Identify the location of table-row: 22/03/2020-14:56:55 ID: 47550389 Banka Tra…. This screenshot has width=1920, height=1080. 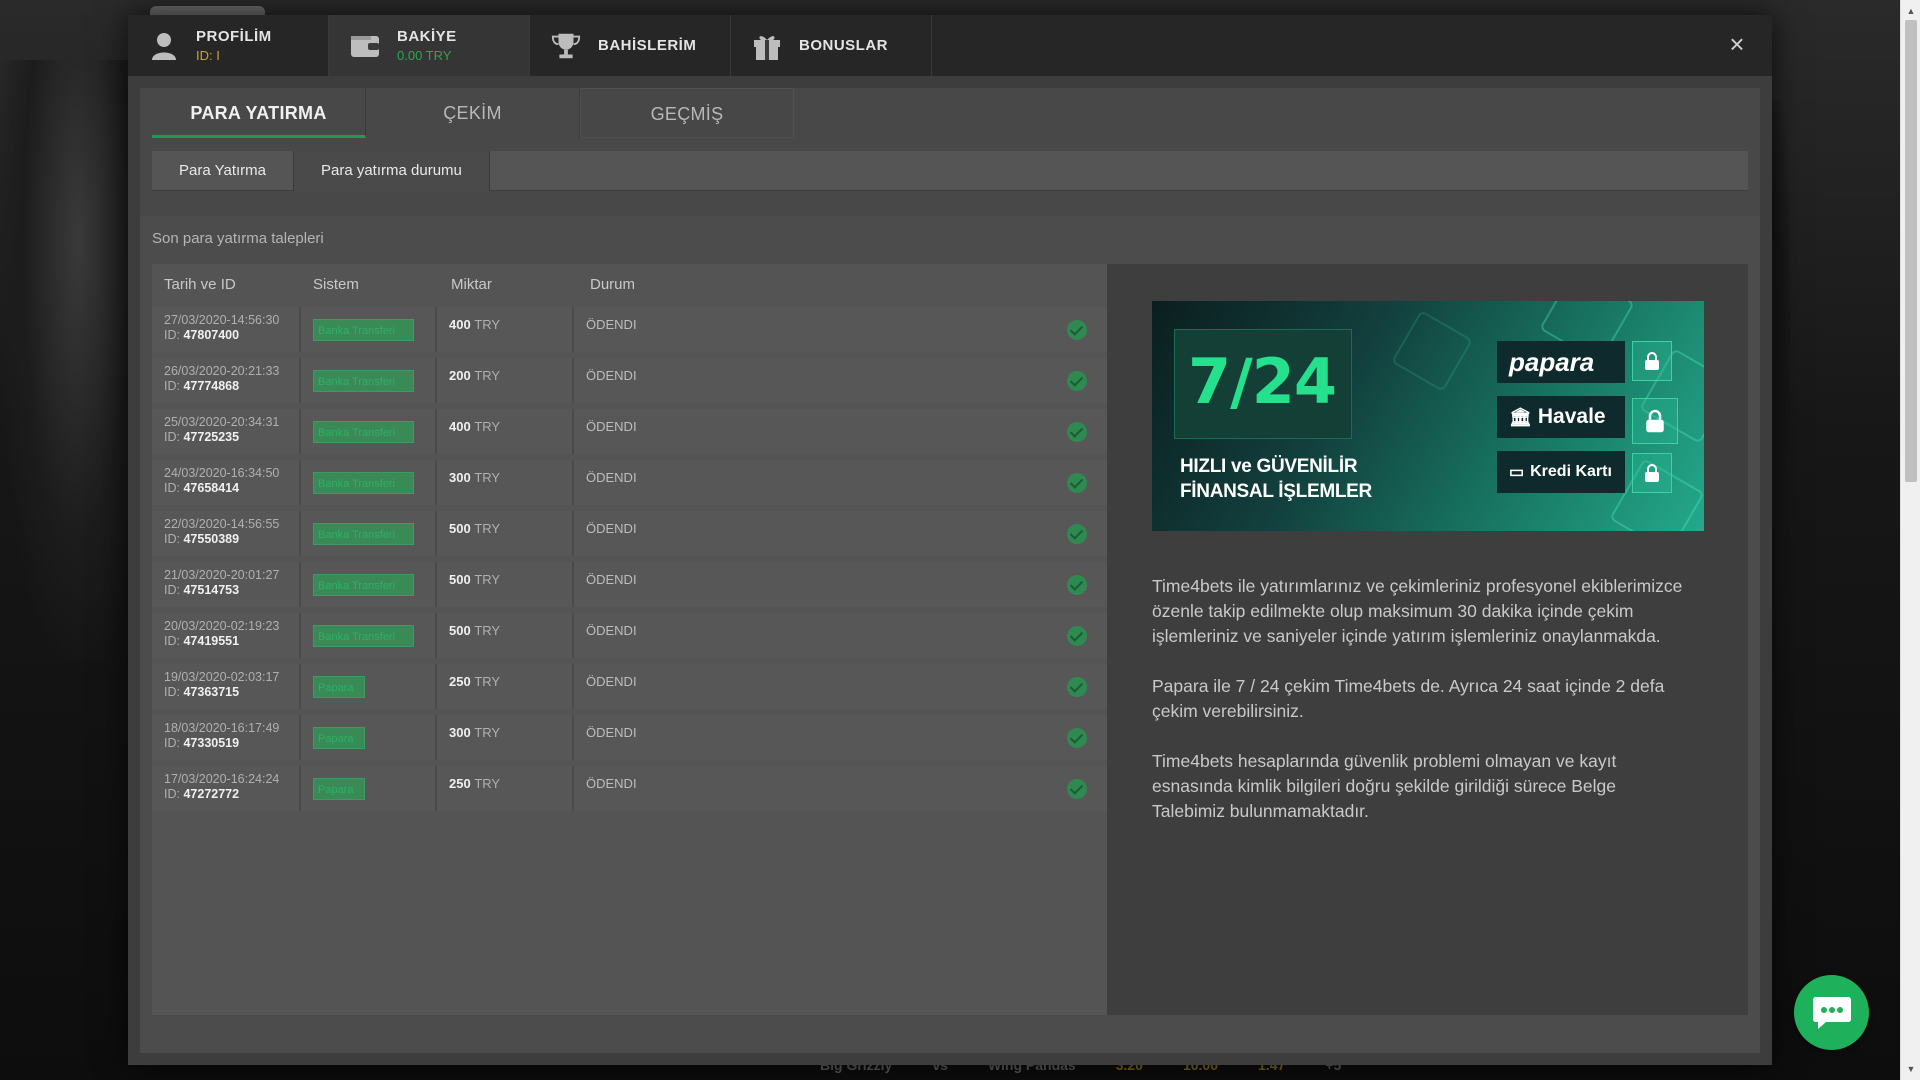
(629, 533).